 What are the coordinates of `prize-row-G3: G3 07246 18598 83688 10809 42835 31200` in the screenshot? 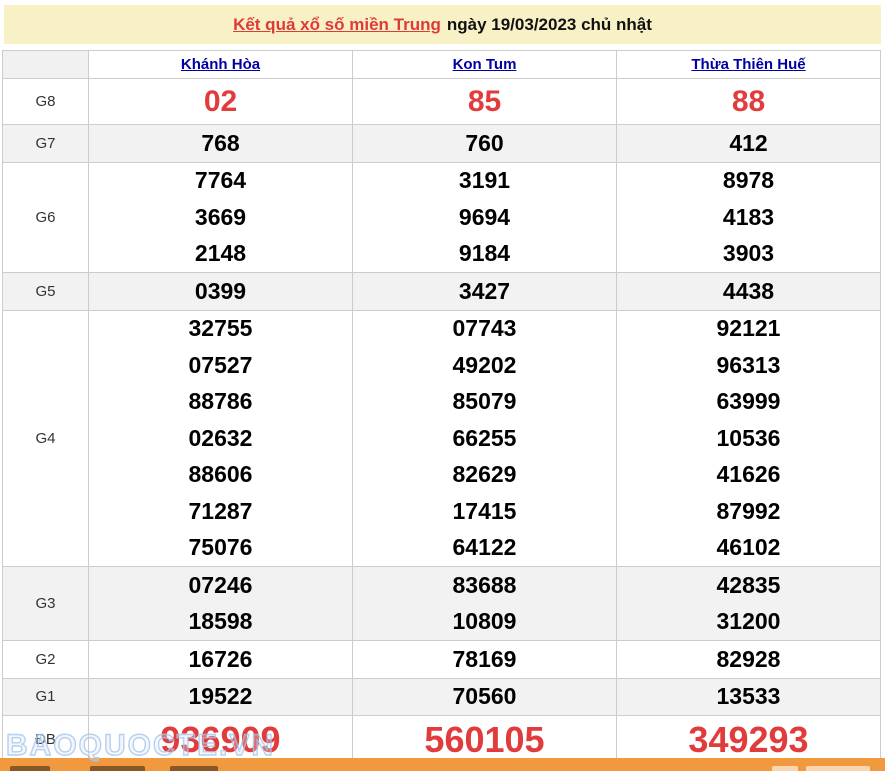 It's located at (441, 603).